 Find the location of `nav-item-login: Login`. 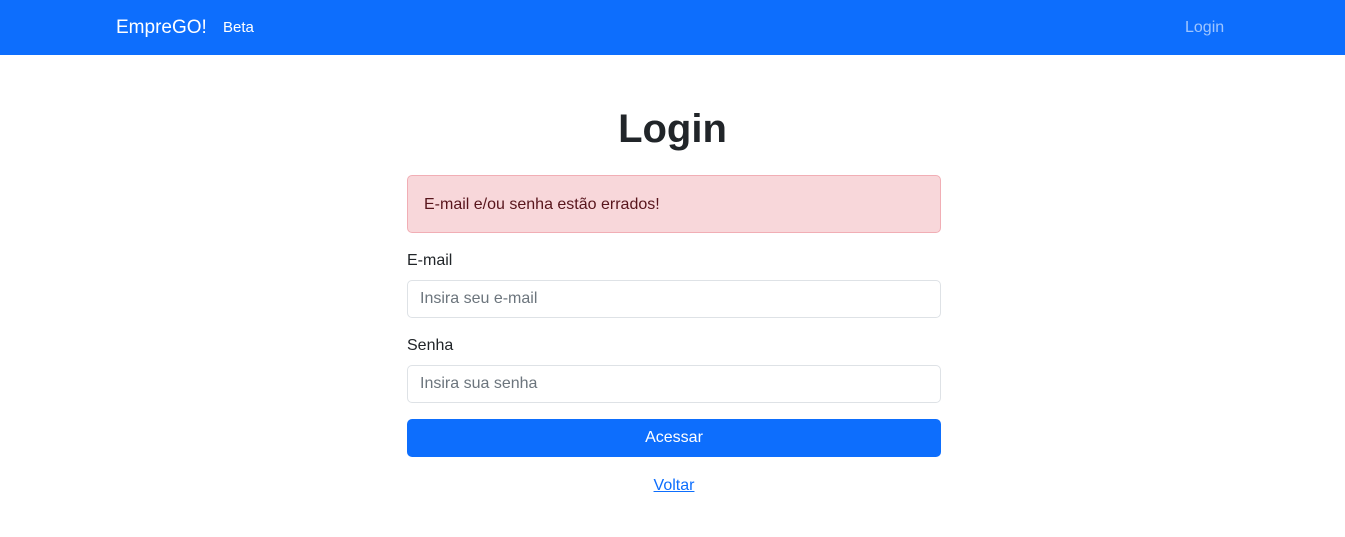

nav-item-login: Login is located at coordinates (1204, 28).